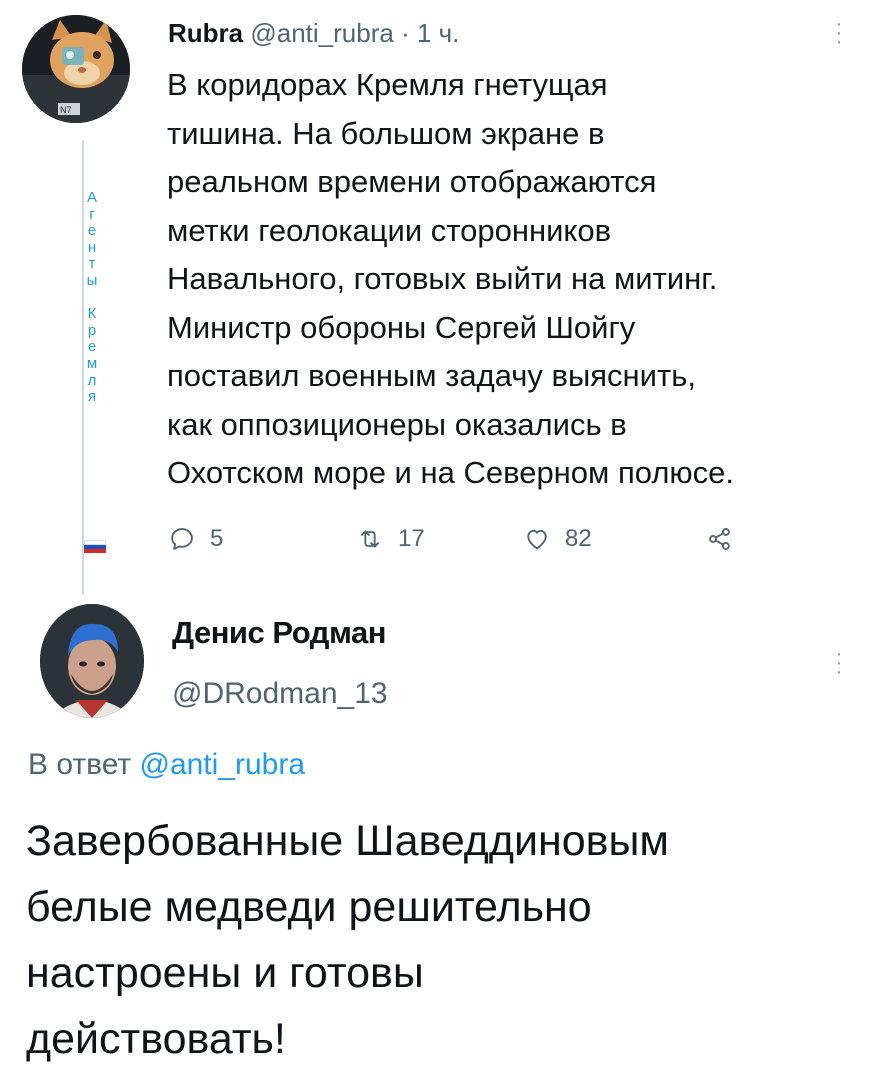  What do you see at coordinates (279, 633) in the screenshot?
I see `reply-author-name: Денис Родман` at bounding box center [279, 633].